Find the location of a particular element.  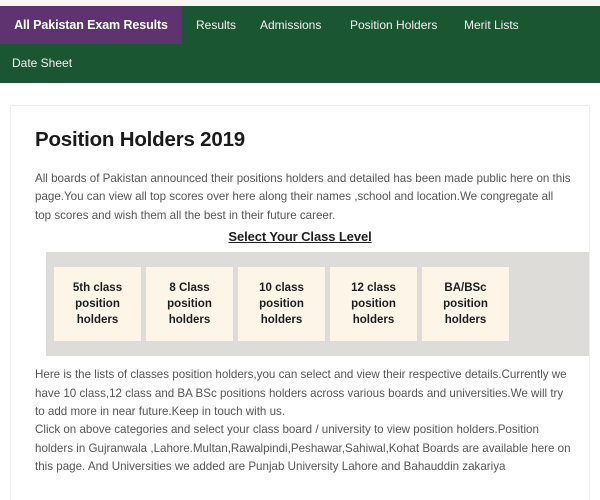

nav-item-date-sheet: Date Sheet is located at coordinates (42, 63).